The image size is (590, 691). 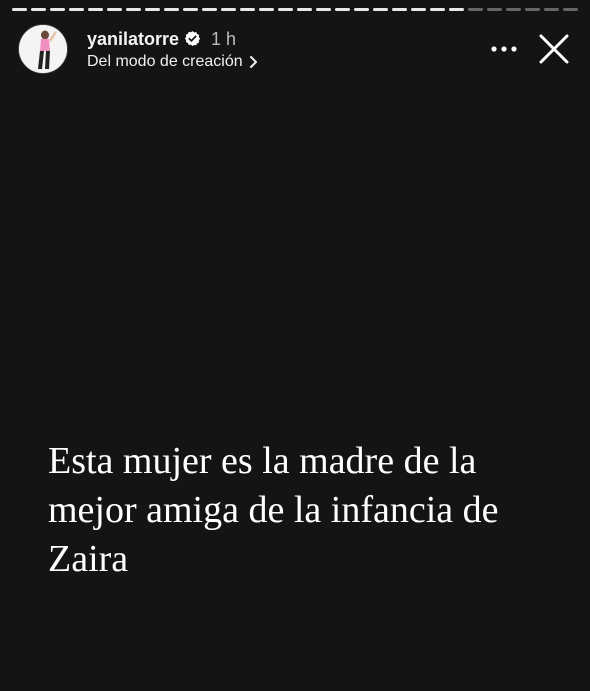 I want to click on more-options-button, so click(x=504, y=49).